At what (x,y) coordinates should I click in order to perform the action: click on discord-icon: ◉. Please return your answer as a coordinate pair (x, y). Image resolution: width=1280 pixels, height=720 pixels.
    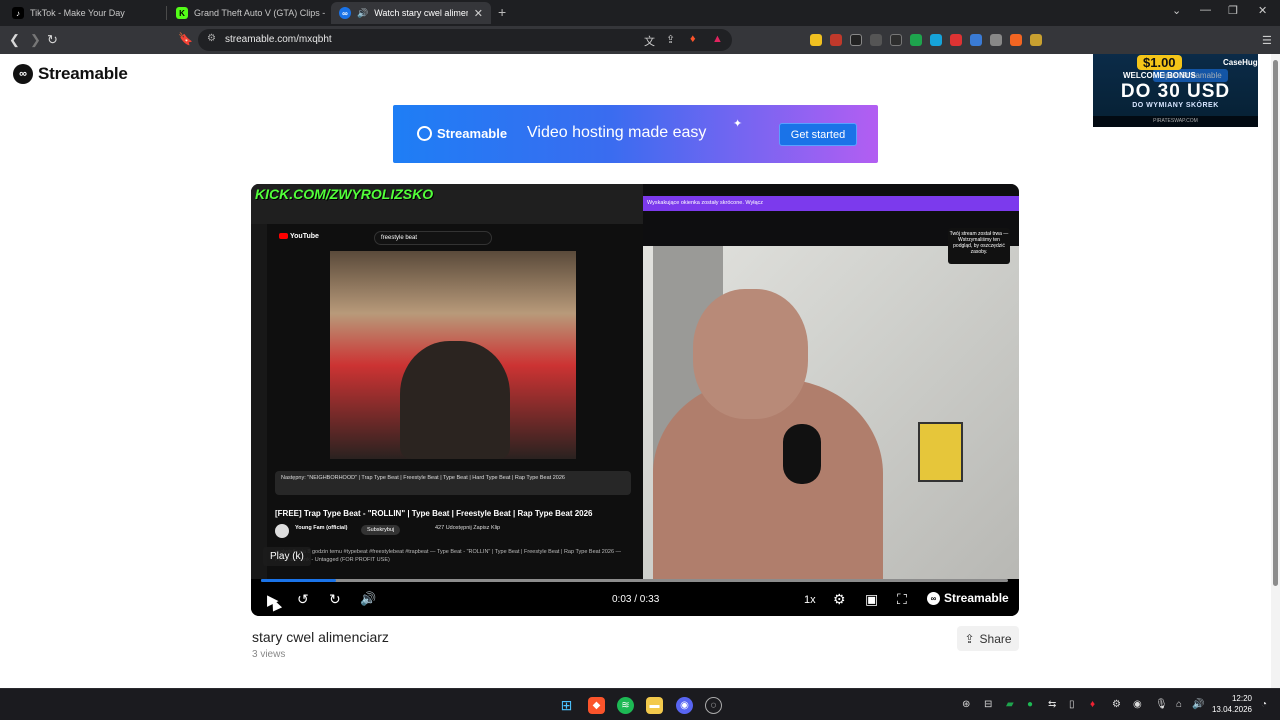
    Looking at the image, I should click on (684, 705).